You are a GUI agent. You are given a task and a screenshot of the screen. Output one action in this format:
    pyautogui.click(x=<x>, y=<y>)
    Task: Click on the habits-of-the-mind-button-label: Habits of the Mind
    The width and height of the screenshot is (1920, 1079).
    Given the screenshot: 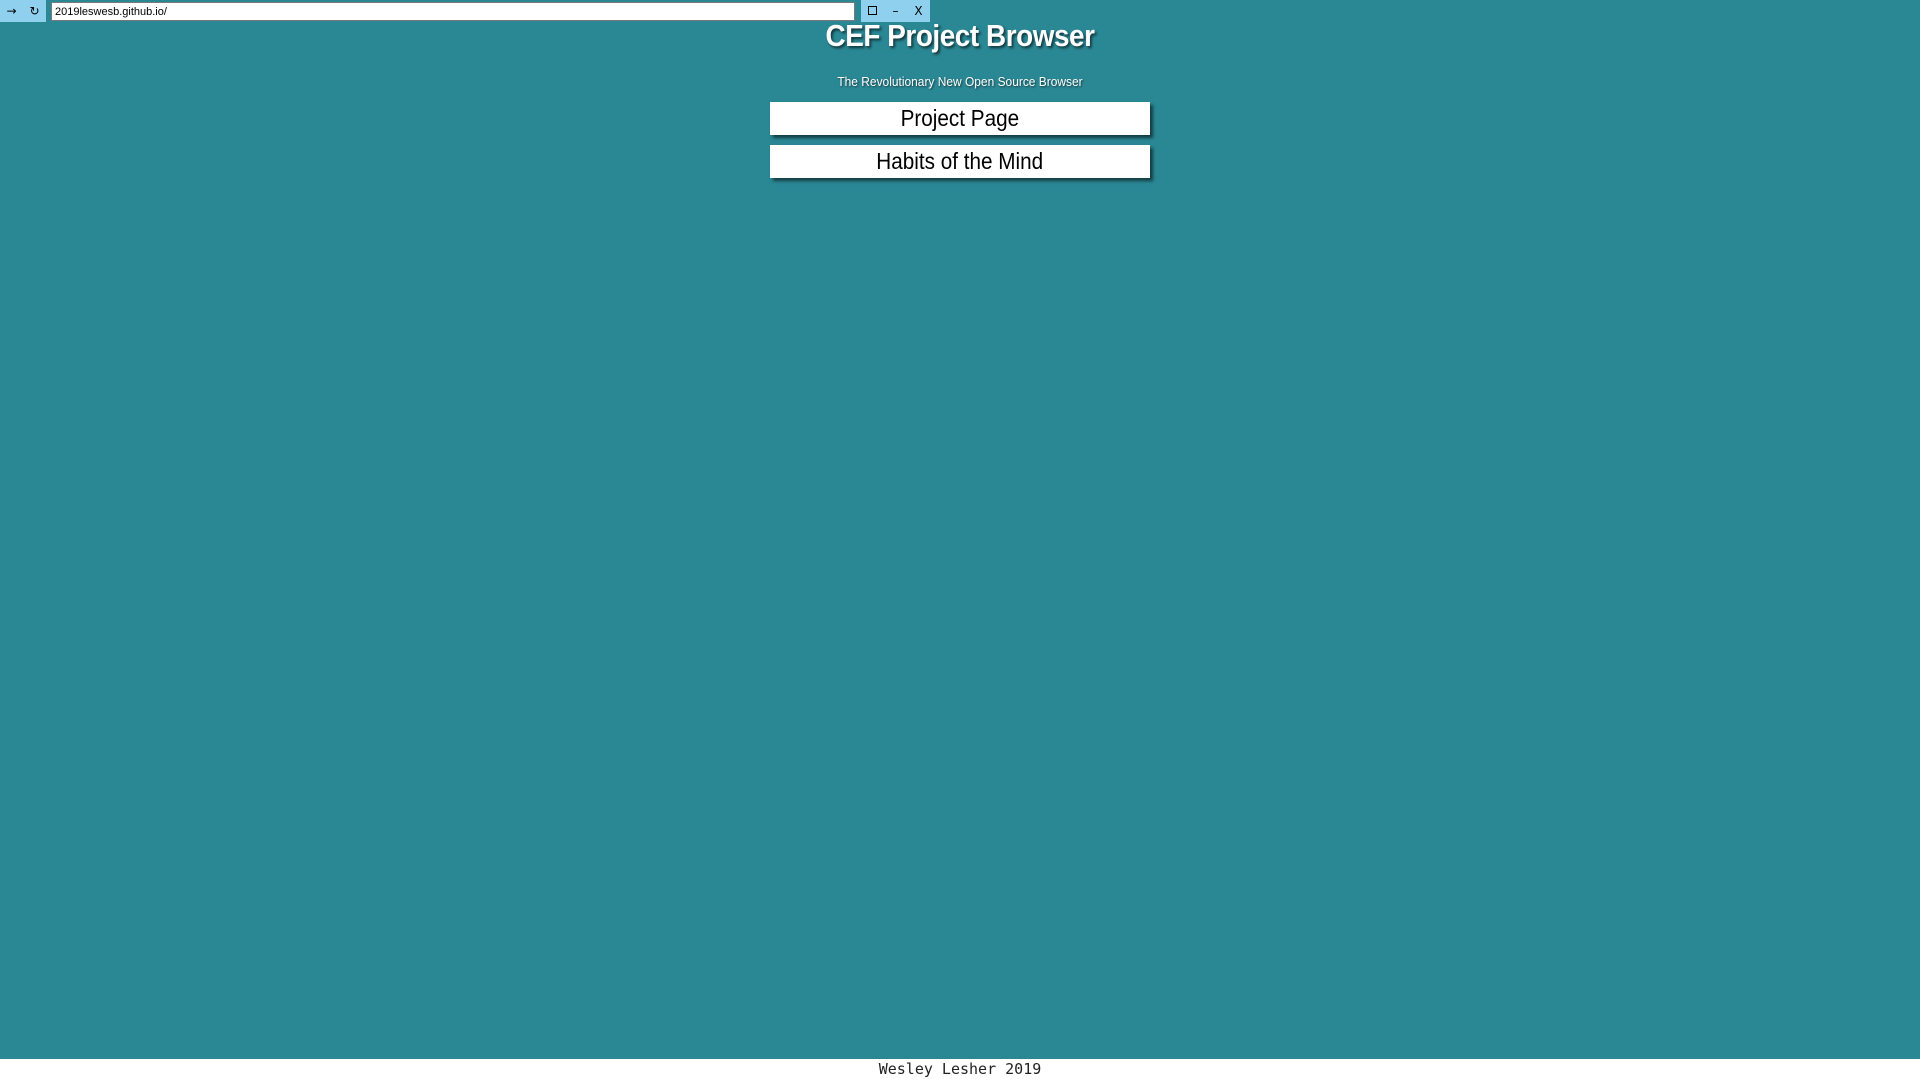 What is the action you would take?
    pyautogui.click(x=960, y=161)
    